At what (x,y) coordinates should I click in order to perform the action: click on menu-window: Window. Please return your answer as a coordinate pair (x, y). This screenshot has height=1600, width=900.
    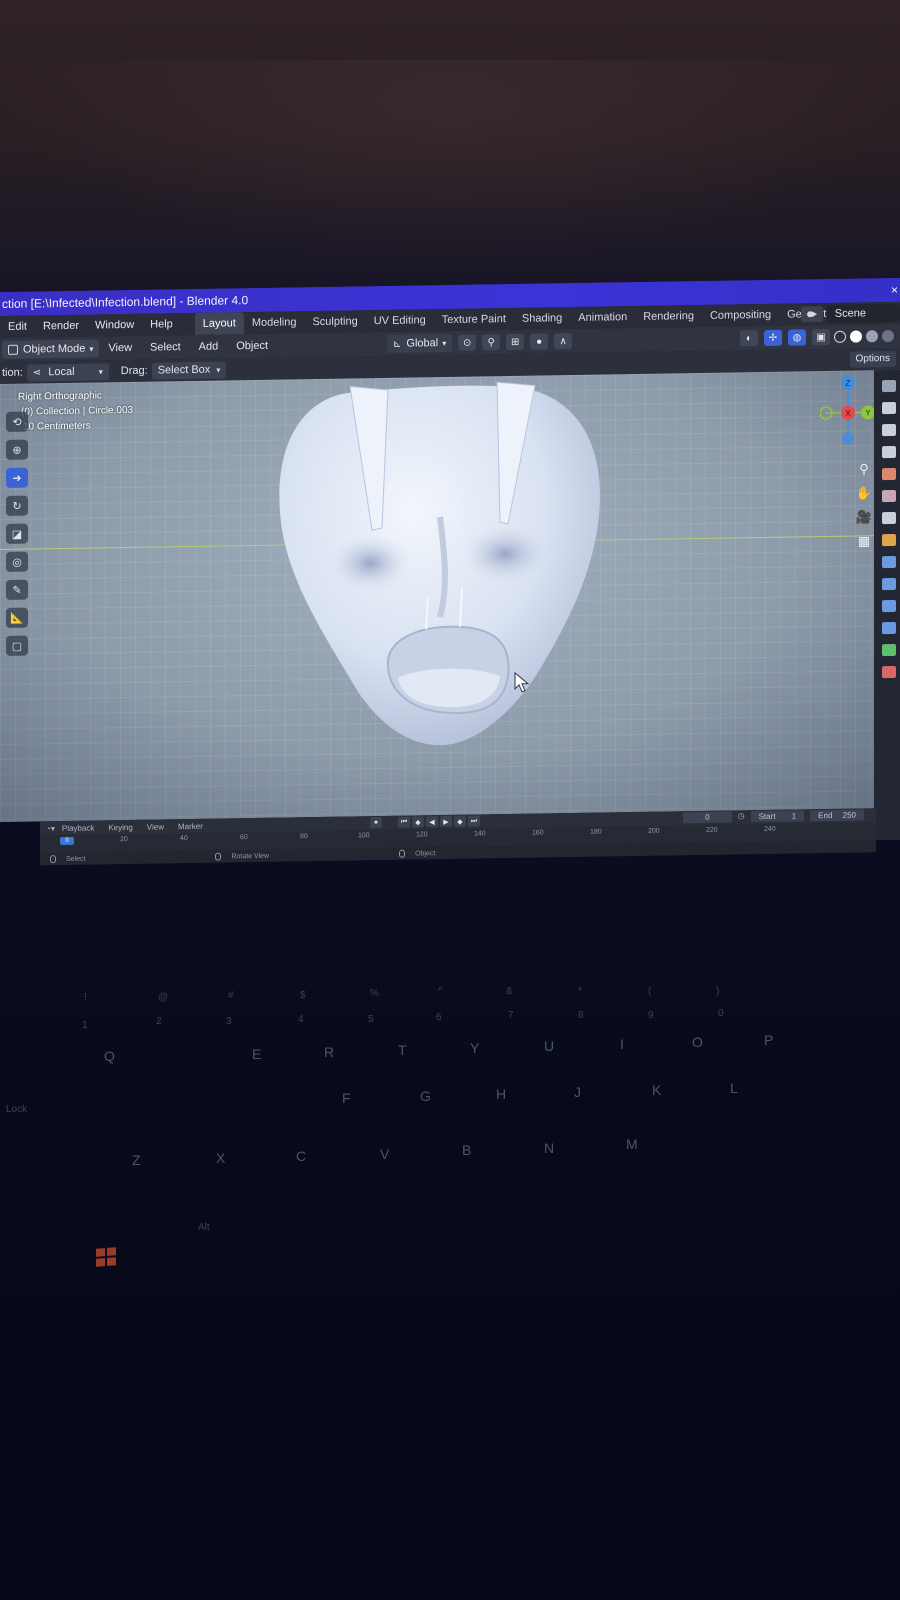
    Looking at the image, I should click on (114, 325).